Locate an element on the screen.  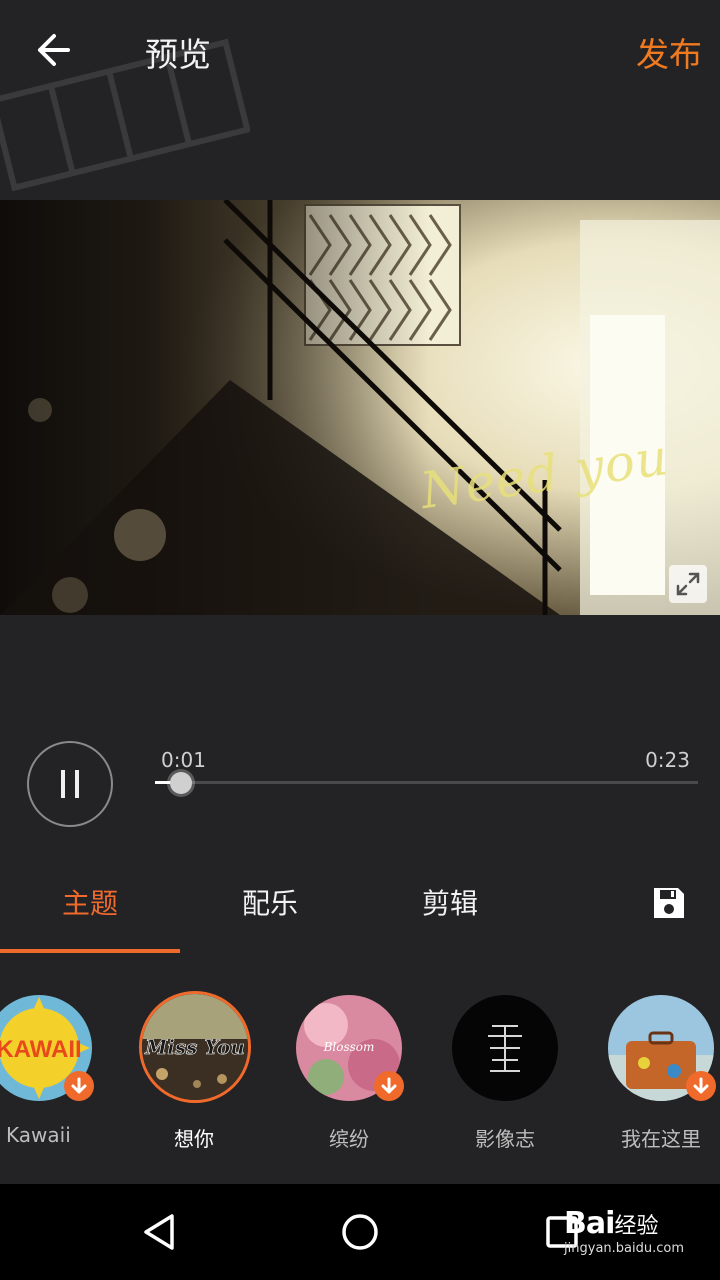
watermark: Bai经验 jingyan.baidu.com is located at coordinates (624, 1231).